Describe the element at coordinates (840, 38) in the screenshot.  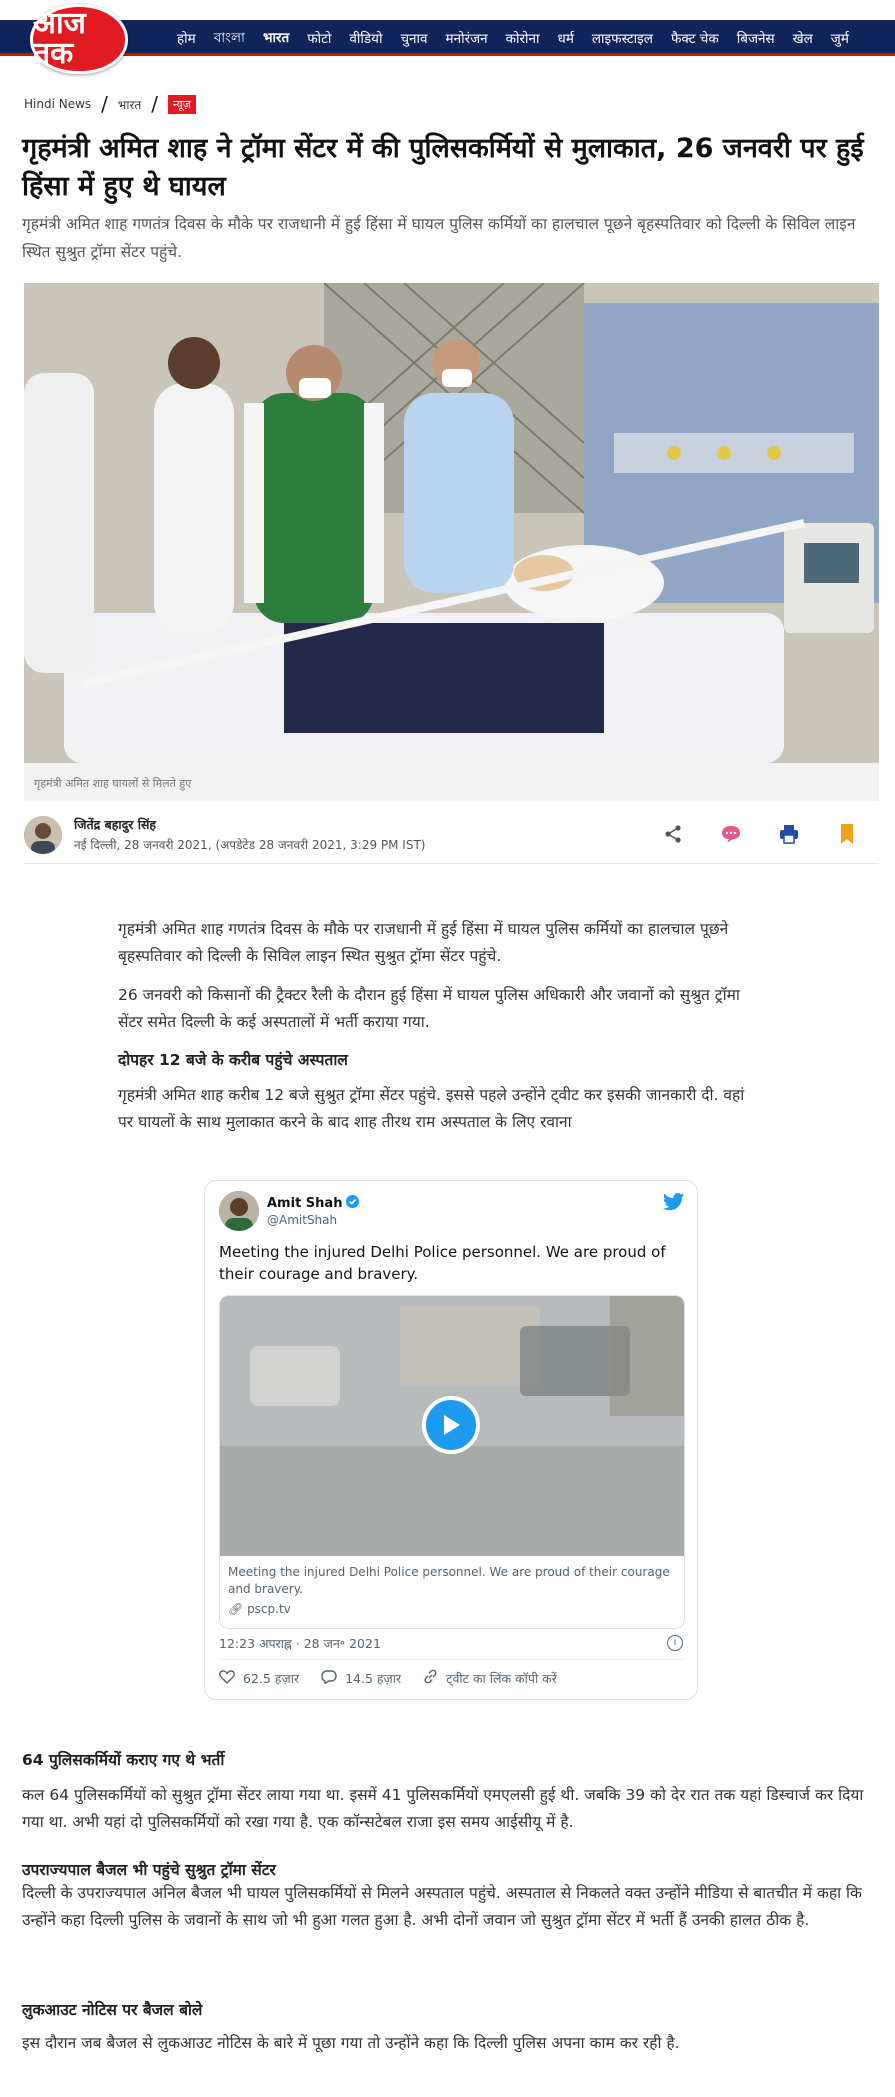
I see `nav-item-crime: जुर्म` at that location.